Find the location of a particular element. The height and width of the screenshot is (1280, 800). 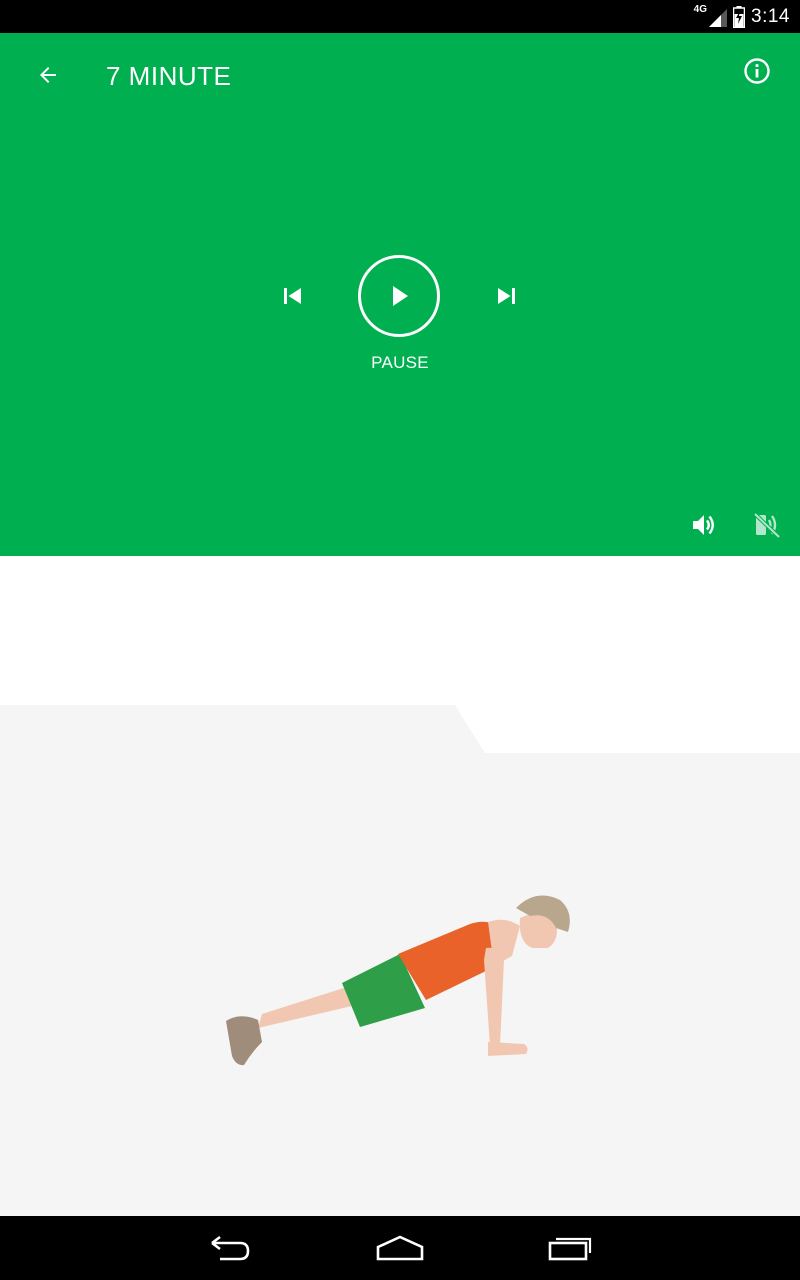

voice-toggle-button is located at coordinates (767, 525).